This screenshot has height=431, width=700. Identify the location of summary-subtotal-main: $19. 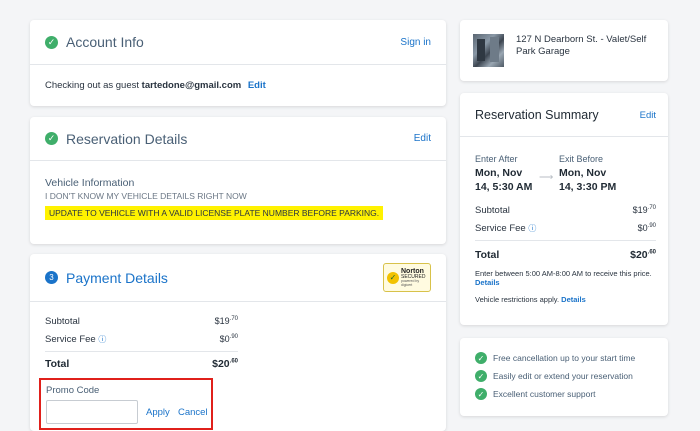
(640, 210).